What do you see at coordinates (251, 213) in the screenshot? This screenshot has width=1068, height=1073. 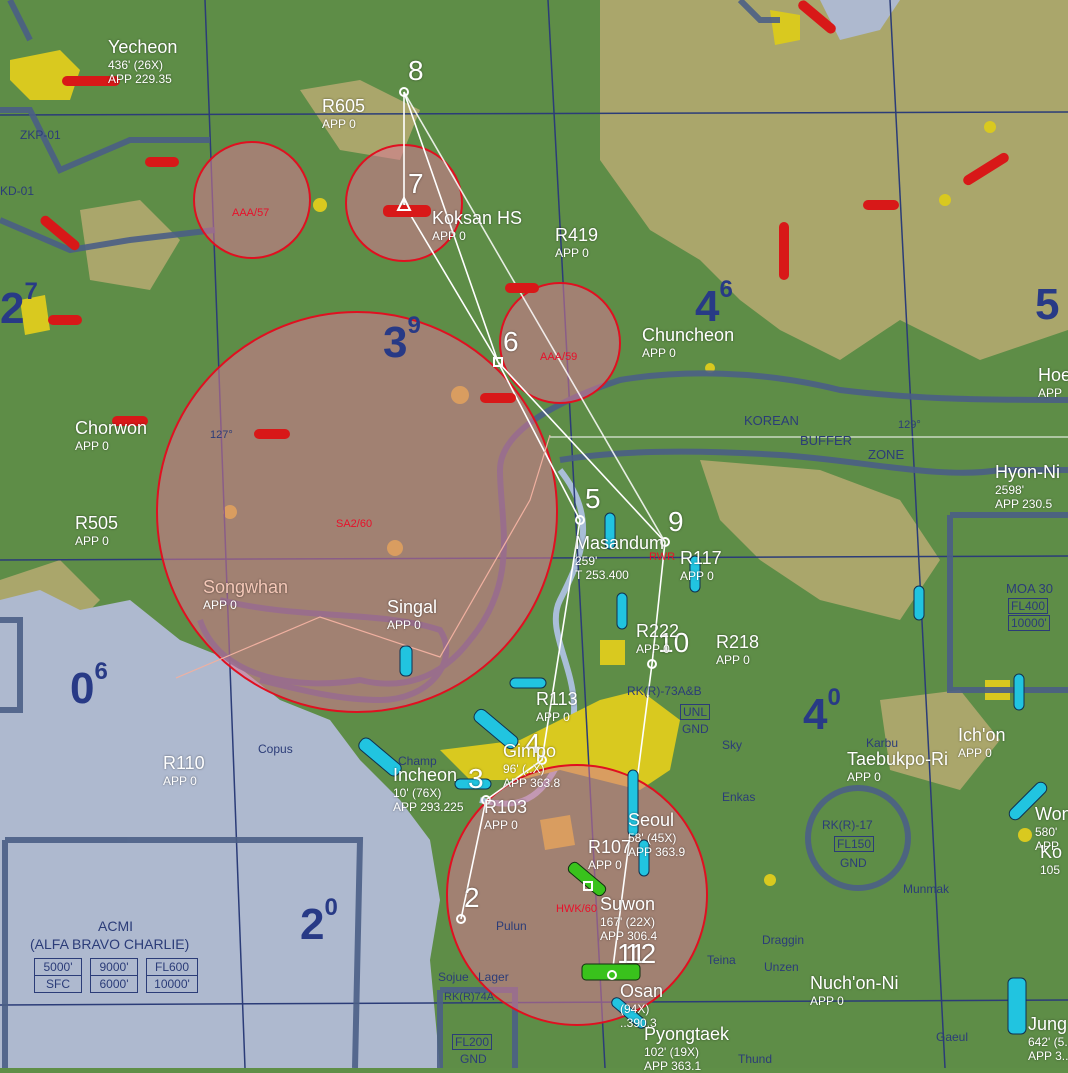 I see `threat-label-aaa57: AAA/57` at bounding box center [251, 213].